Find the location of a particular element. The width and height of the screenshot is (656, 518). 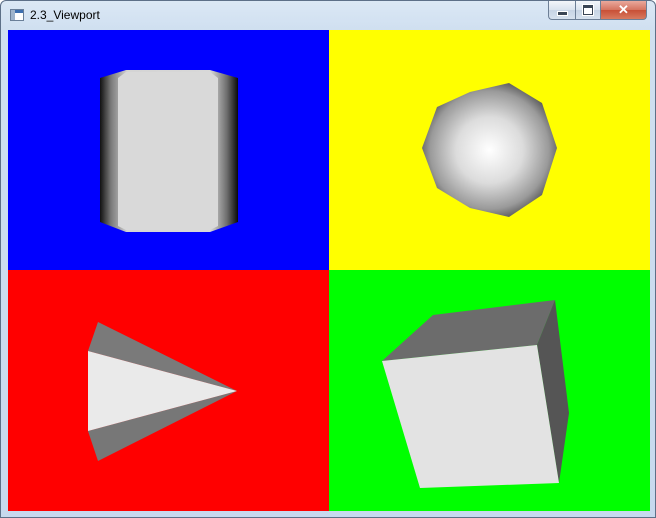

minimize-button is located at coordinates (561, 10).